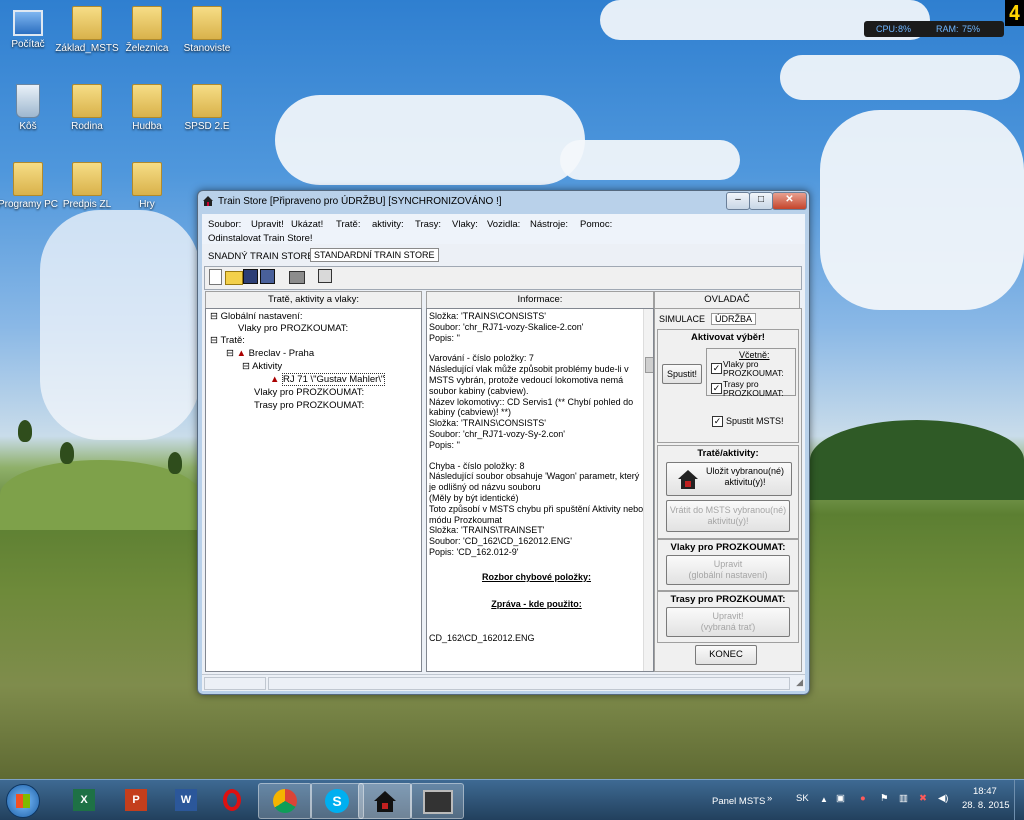 This screenshot has width=1024, height=820. What do you see at coordinates (682, 319) in the screenshot?
I see `tab-simulace: SIMULACE` at bounding box center [682, 319].